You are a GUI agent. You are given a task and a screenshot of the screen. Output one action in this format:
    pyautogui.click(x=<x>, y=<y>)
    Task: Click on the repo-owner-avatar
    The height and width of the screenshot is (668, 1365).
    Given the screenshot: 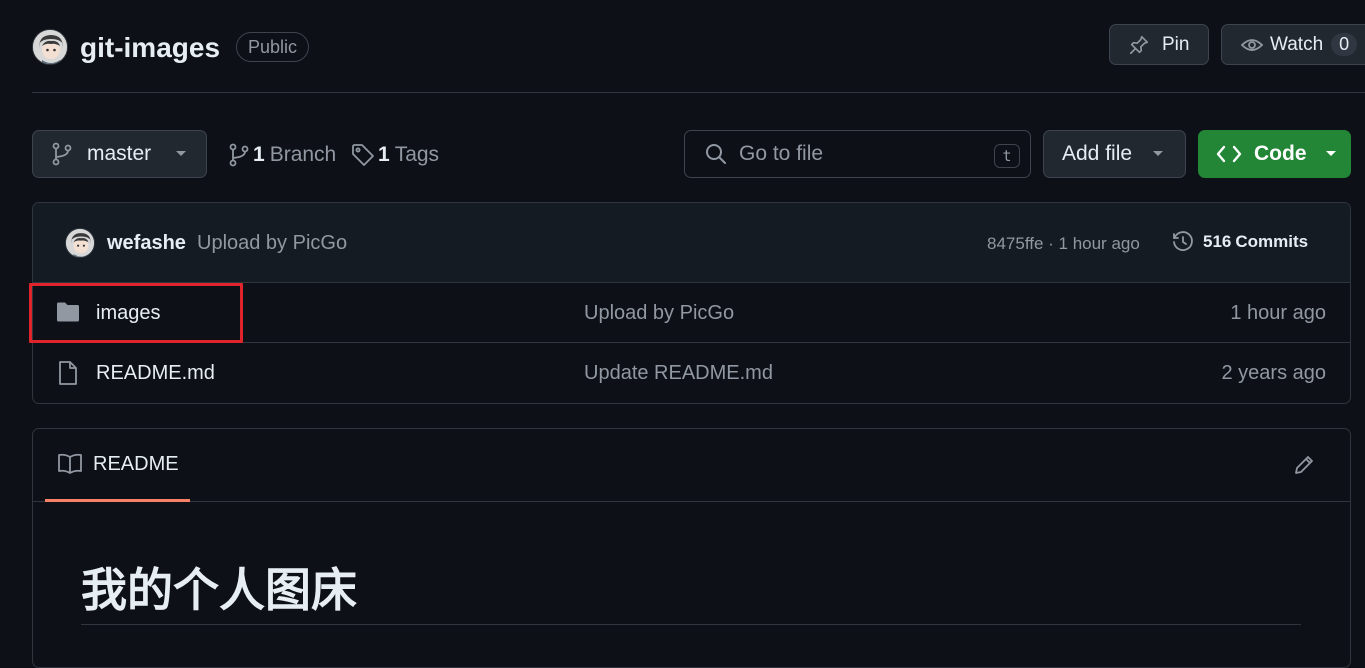 What is the action you would take?
    pyautogui.click(x=50, y=47)
    